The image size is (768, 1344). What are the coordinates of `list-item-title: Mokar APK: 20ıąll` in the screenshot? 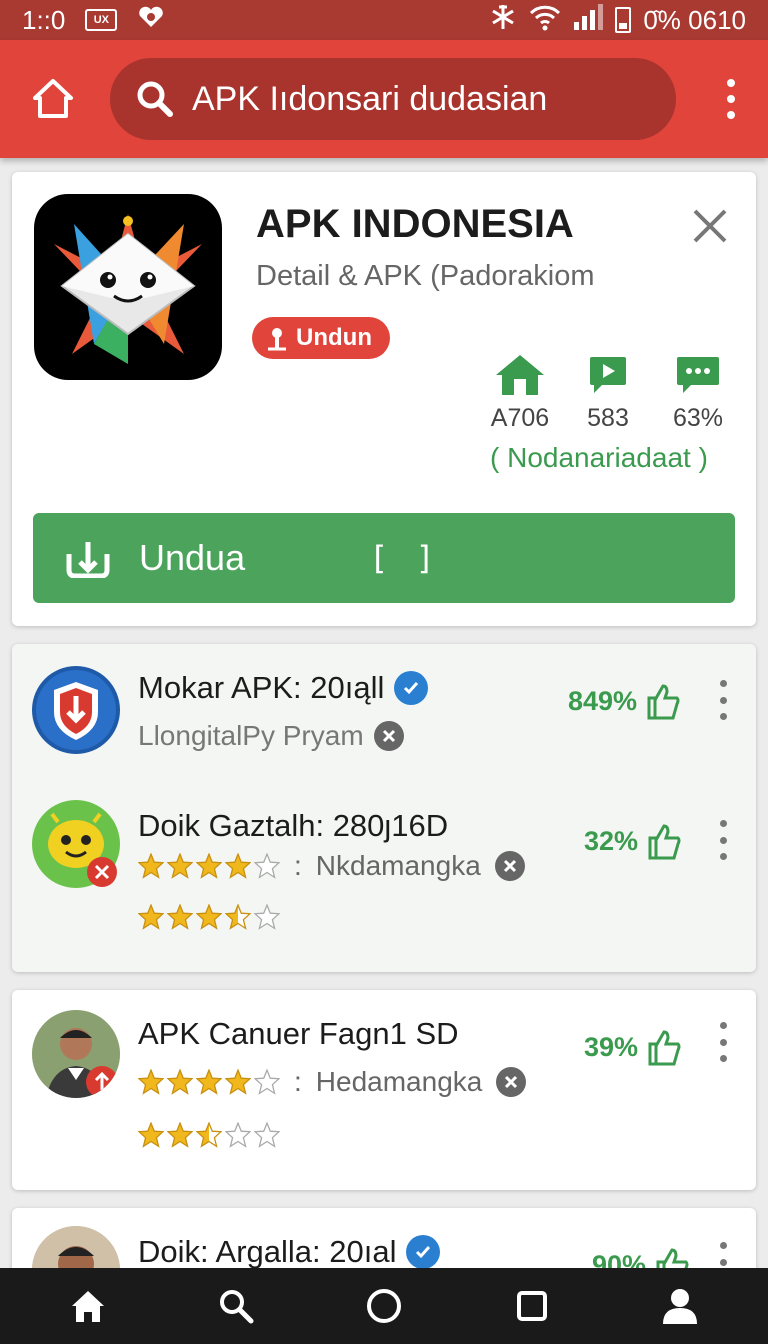 It's located at (283, 688).